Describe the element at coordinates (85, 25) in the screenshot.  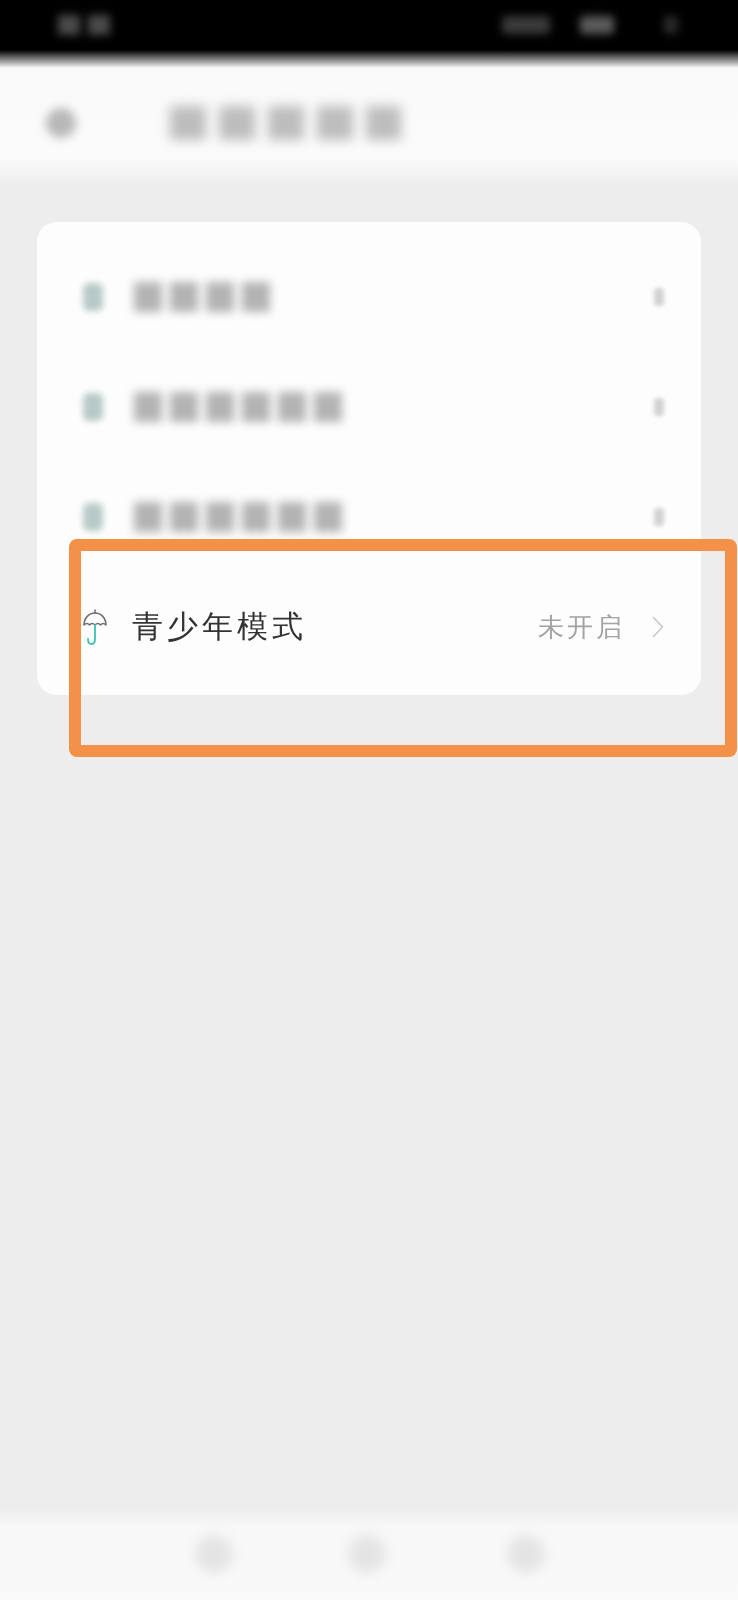
I see `blurred-text` at that location.